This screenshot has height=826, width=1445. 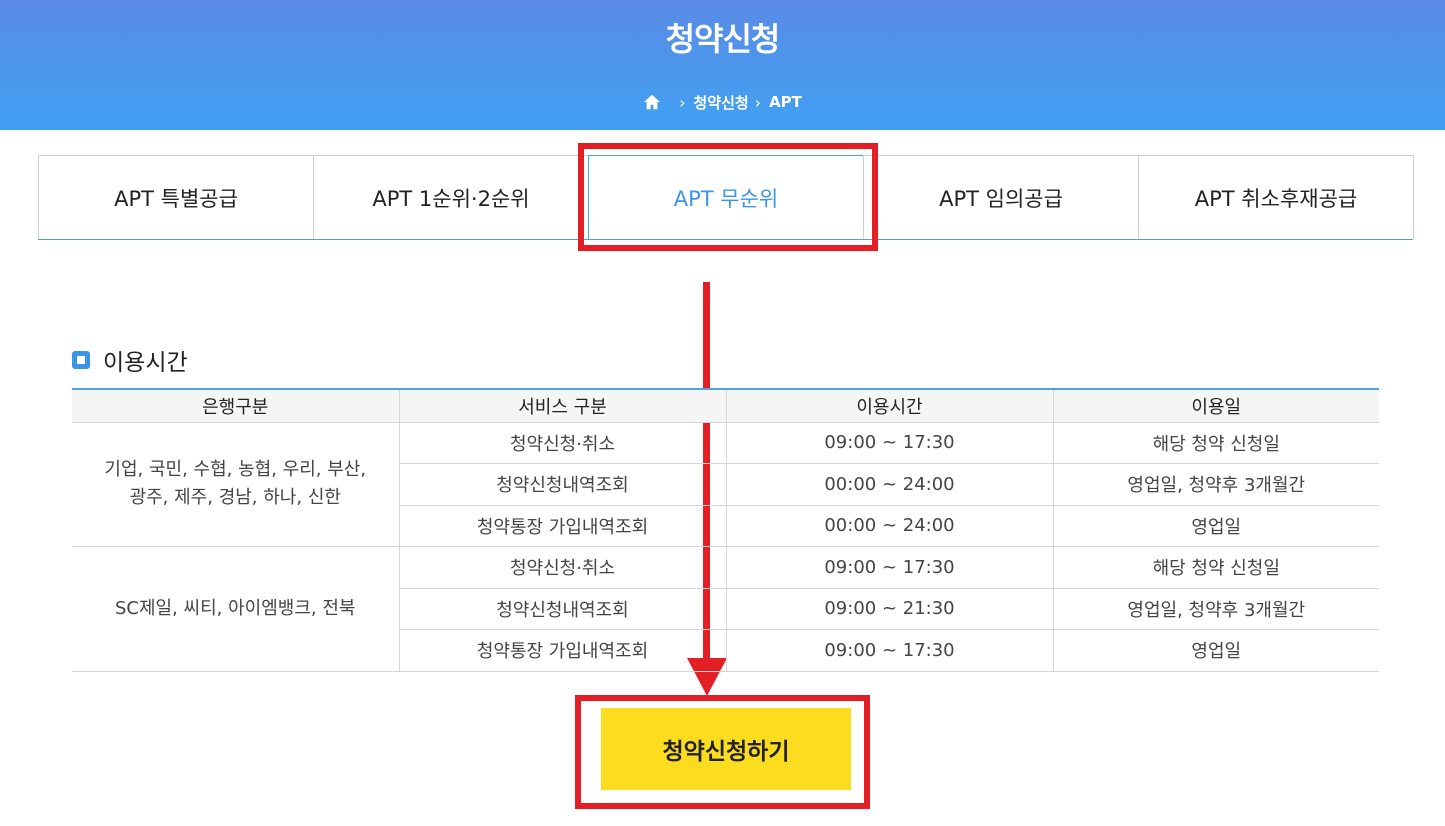 I want to click on home-icon, so click(x=652, y=102).